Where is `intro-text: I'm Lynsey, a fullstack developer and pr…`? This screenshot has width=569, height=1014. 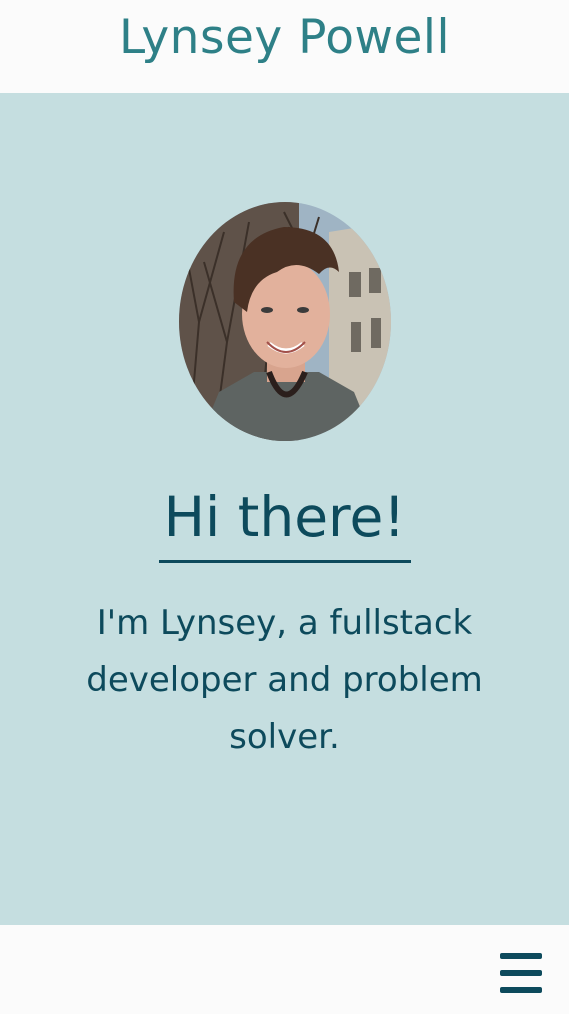
intro-text: I'm Lynsey, a fullstack developer and pr… is located at coordinates (284, 680).